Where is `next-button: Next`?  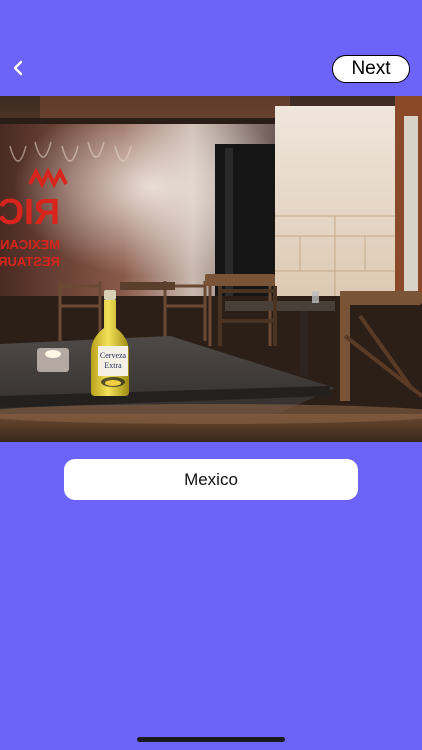 next-button: Next is located at coordinates (371, 69).